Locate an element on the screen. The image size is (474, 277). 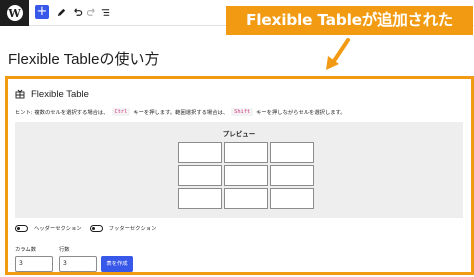
footer-section-toggle-row: フッターセクション is located at coordinates (123, 228).